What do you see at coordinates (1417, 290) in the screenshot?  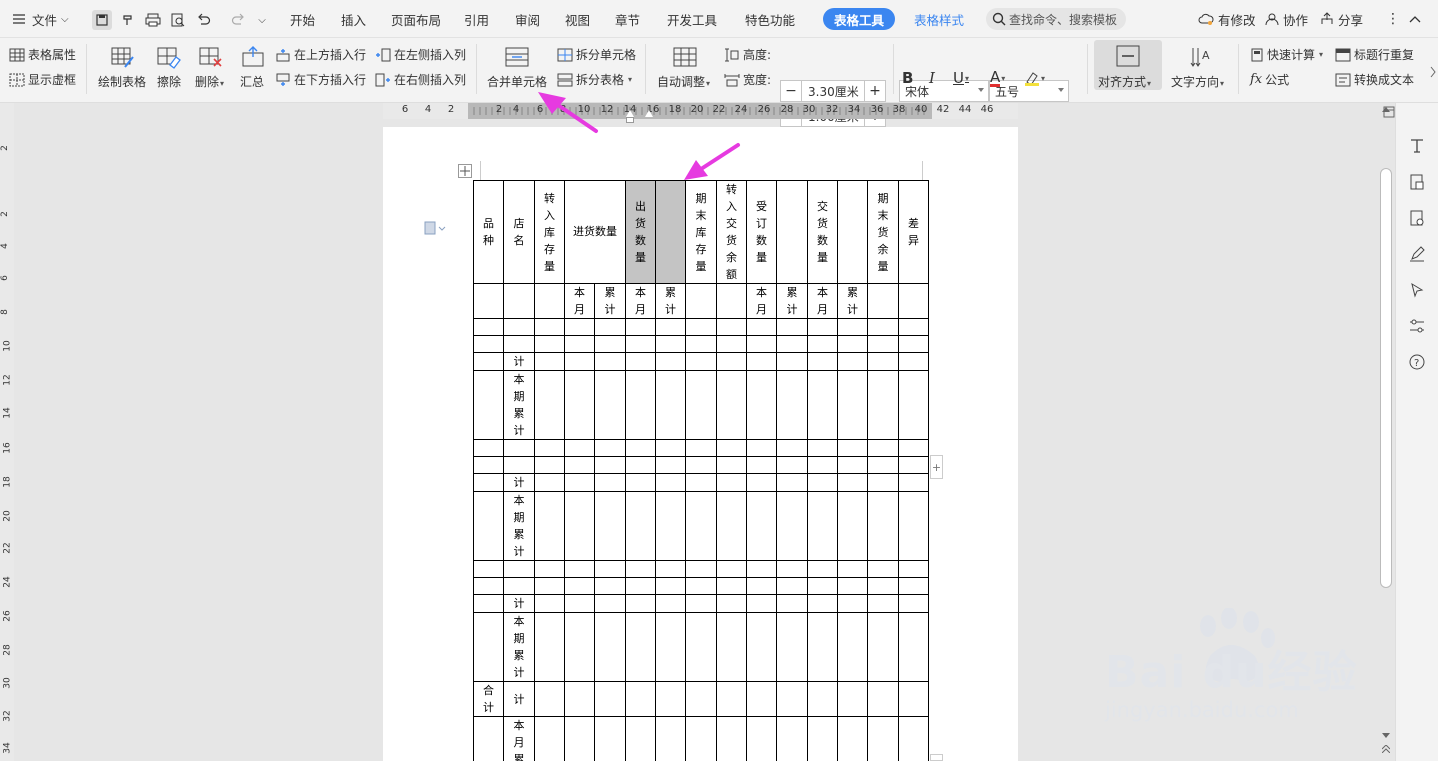 I see `select-cursor-icon` at bounding box center [1417, 290].